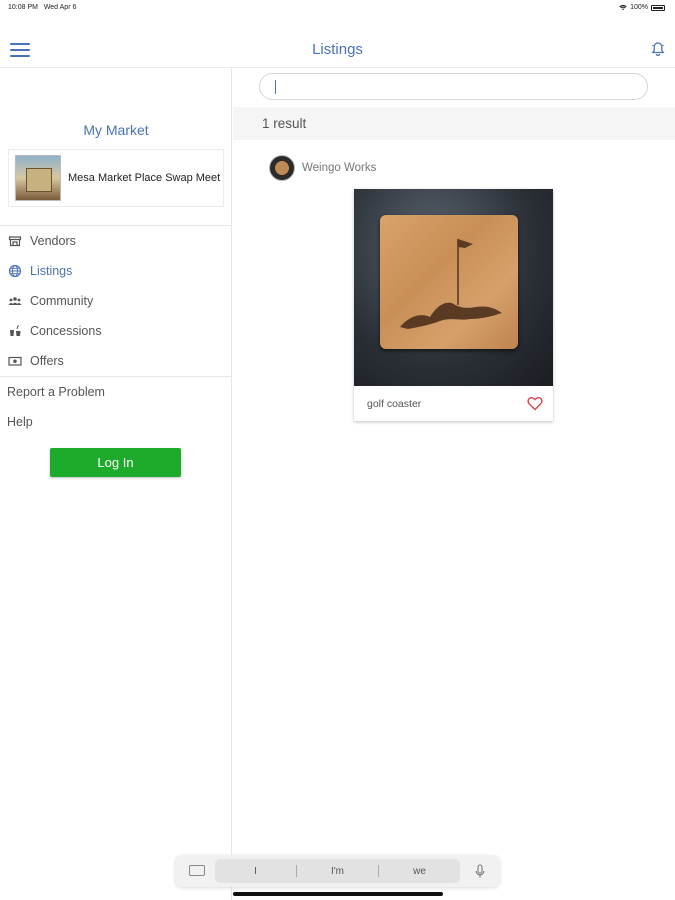 The height and width of the screenshot is (900, 675). I want to click on listing-footer: golf coaster, so click(453, 403).